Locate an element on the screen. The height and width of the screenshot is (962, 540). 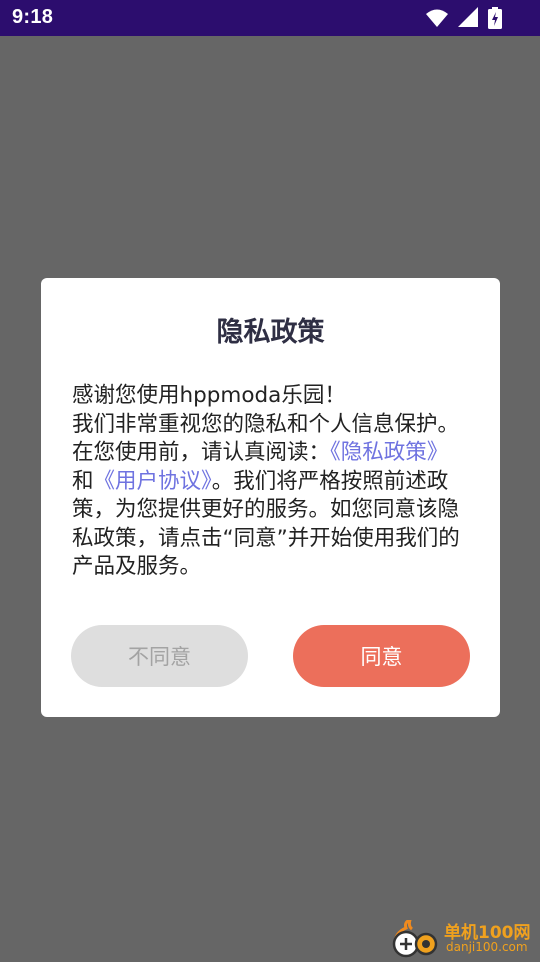
signal-icon is located at coordinates (468, 18).